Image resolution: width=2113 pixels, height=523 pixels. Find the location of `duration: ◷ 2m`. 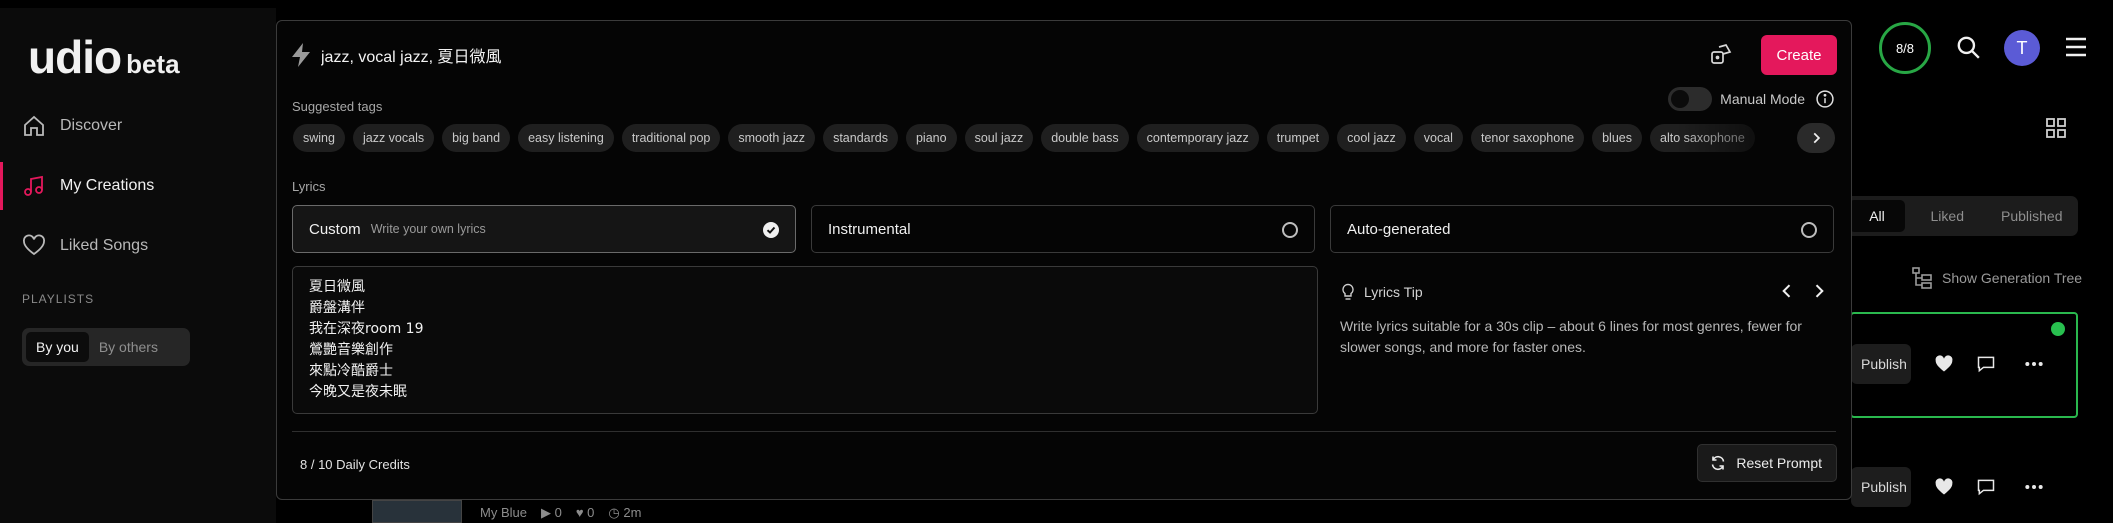

duration: ◷ 2m is located at coordinates (625, 512).